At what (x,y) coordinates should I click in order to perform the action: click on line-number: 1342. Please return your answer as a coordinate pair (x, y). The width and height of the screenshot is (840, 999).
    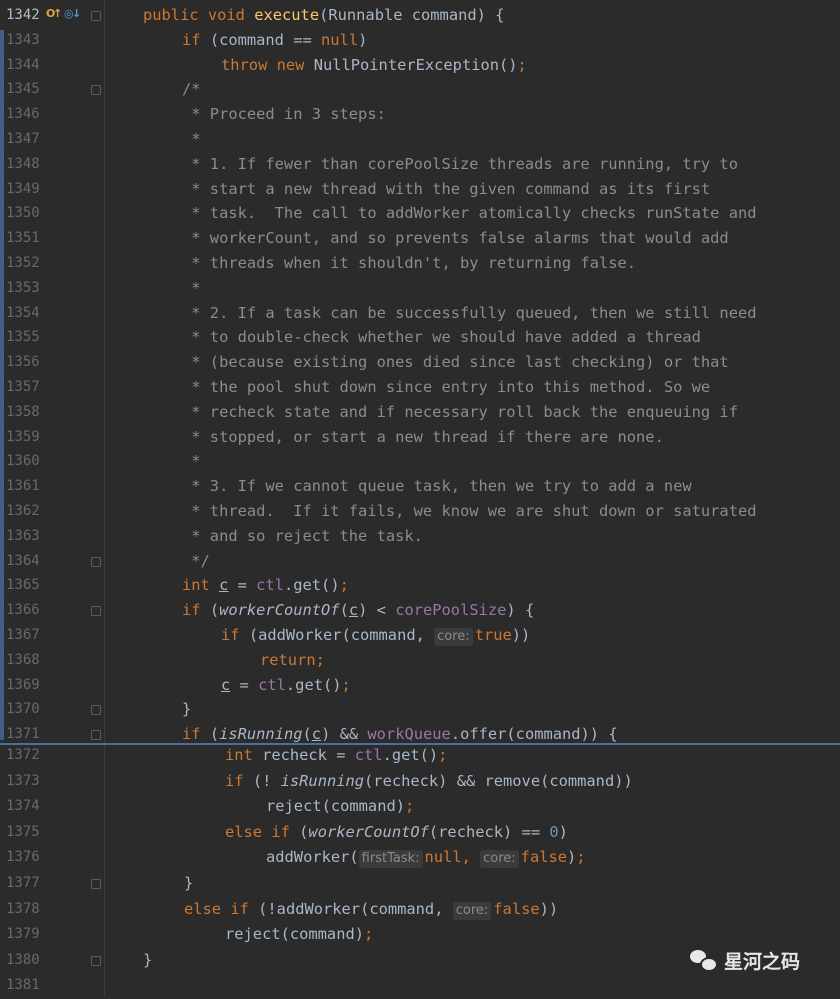
    Looking at the image, I should click on (23, 15).